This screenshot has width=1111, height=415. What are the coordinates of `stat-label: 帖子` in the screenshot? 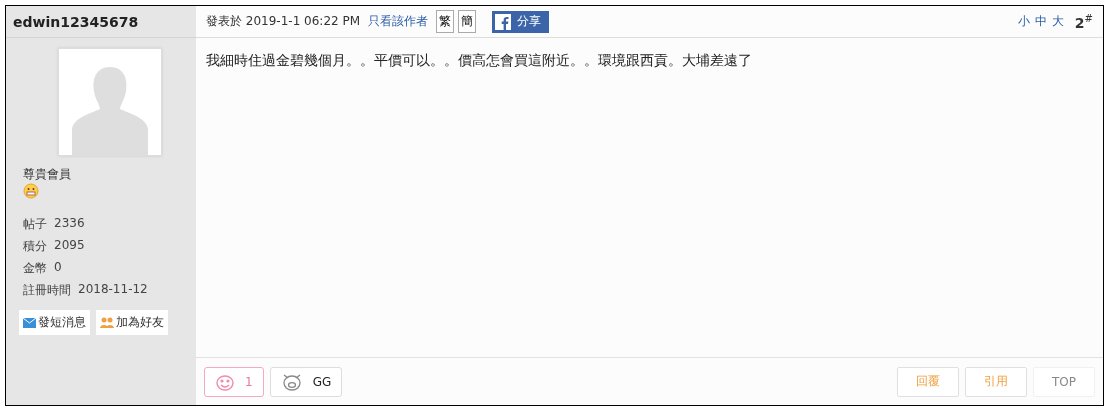 It's located at (35, 224).